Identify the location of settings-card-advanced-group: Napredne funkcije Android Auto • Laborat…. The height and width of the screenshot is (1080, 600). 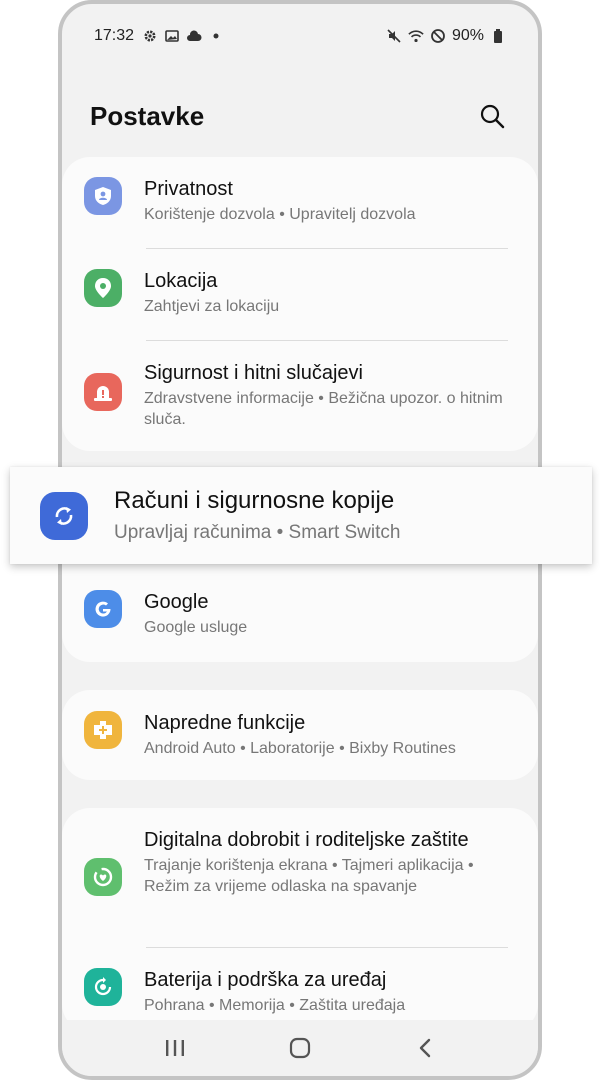
(300, 735).